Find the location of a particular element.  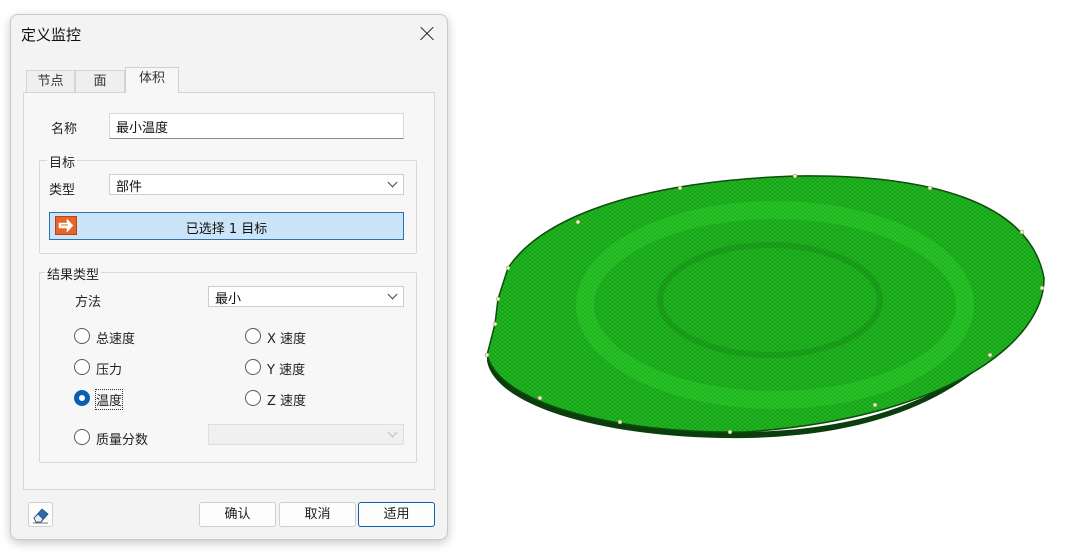

radio-label: Y 速度 is located at coordinates (286, 370).